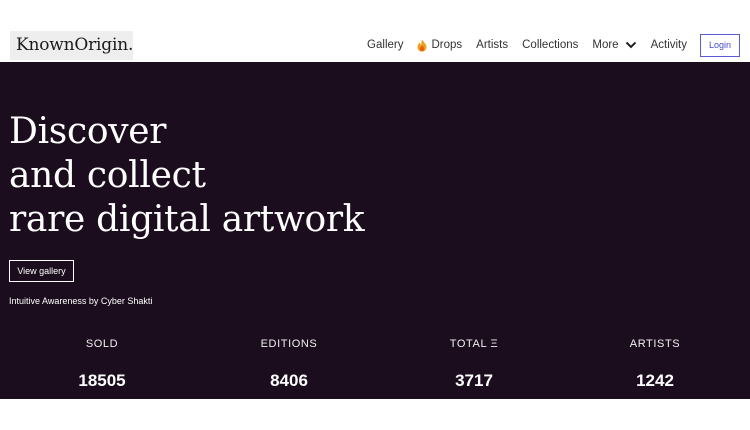 This screenshot has width=750, height=430. I want to click on flame-icon, so click(422, 45).